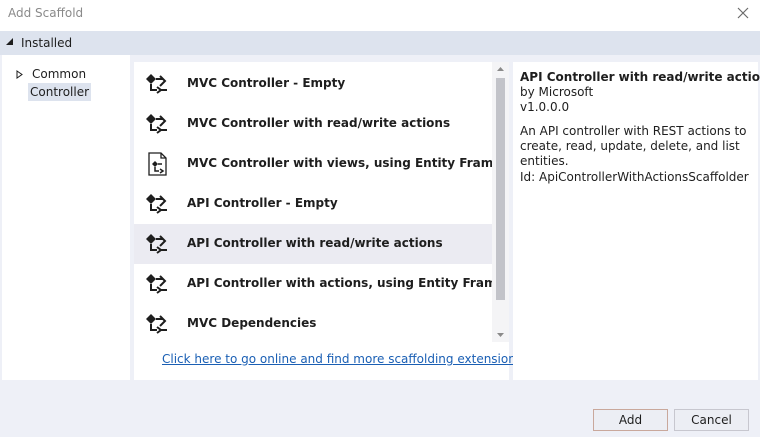 The image size is (760, 437). What do you see at coordinates (47, 43) in the screenshot?
I see `installed-label: Installed` at bounding box center [47, 43].